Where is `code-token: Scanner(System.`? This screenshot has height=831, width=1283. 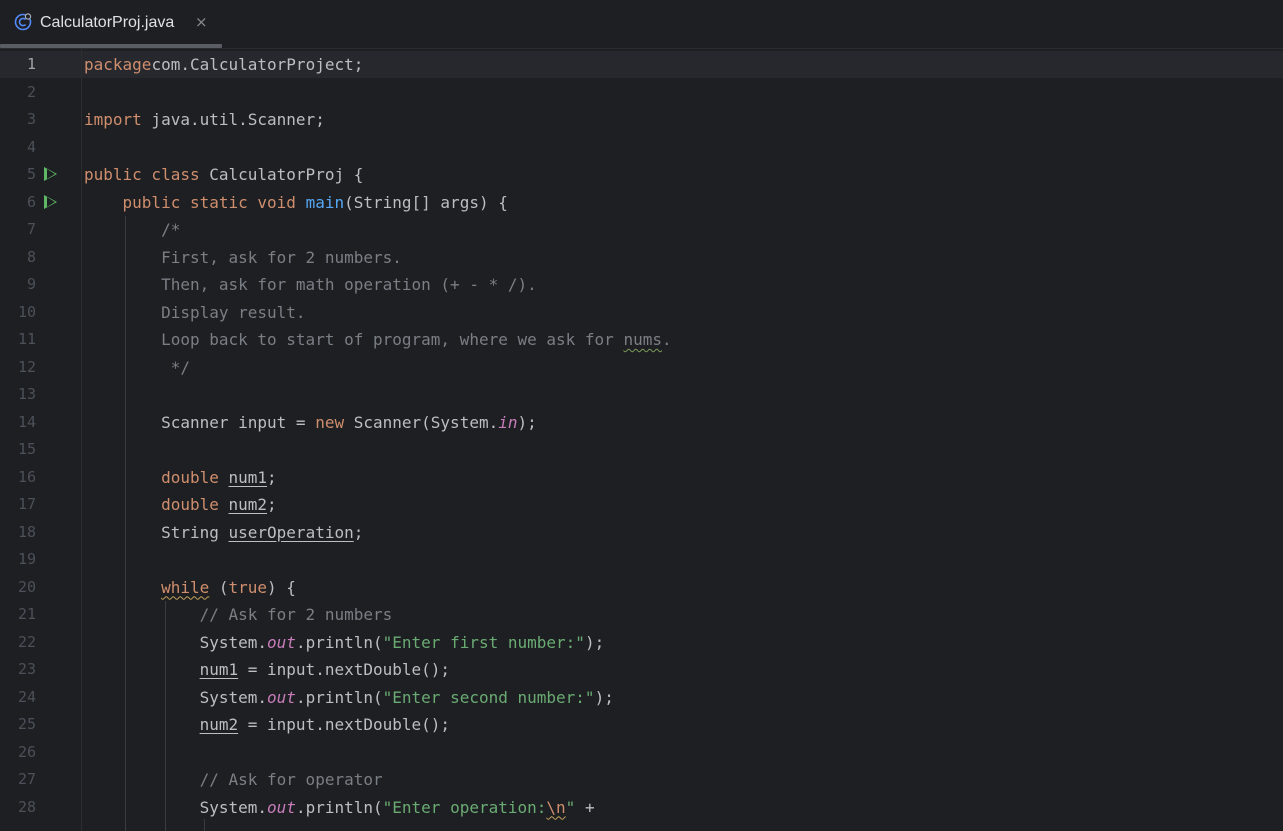
code-token: Scanner(System. is located at coordinates (421, 422).